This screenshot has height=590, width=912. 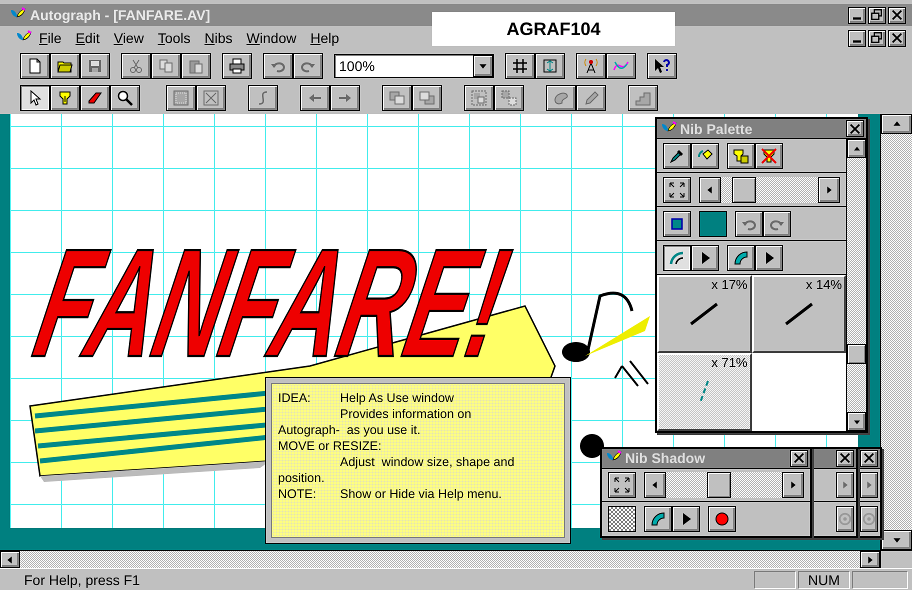 I want to click on menu-item: Help, so click(x=324, y=38).